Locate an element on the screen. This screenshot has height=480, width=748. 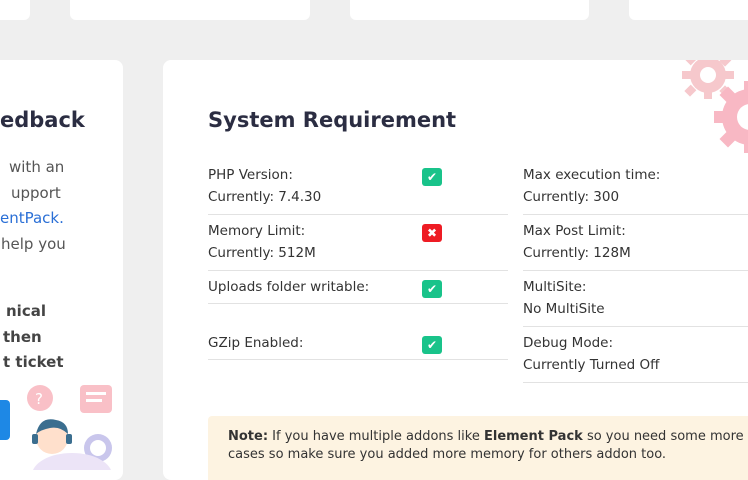
requirement-value: No MultiSite is located at coordinates (564, 309).